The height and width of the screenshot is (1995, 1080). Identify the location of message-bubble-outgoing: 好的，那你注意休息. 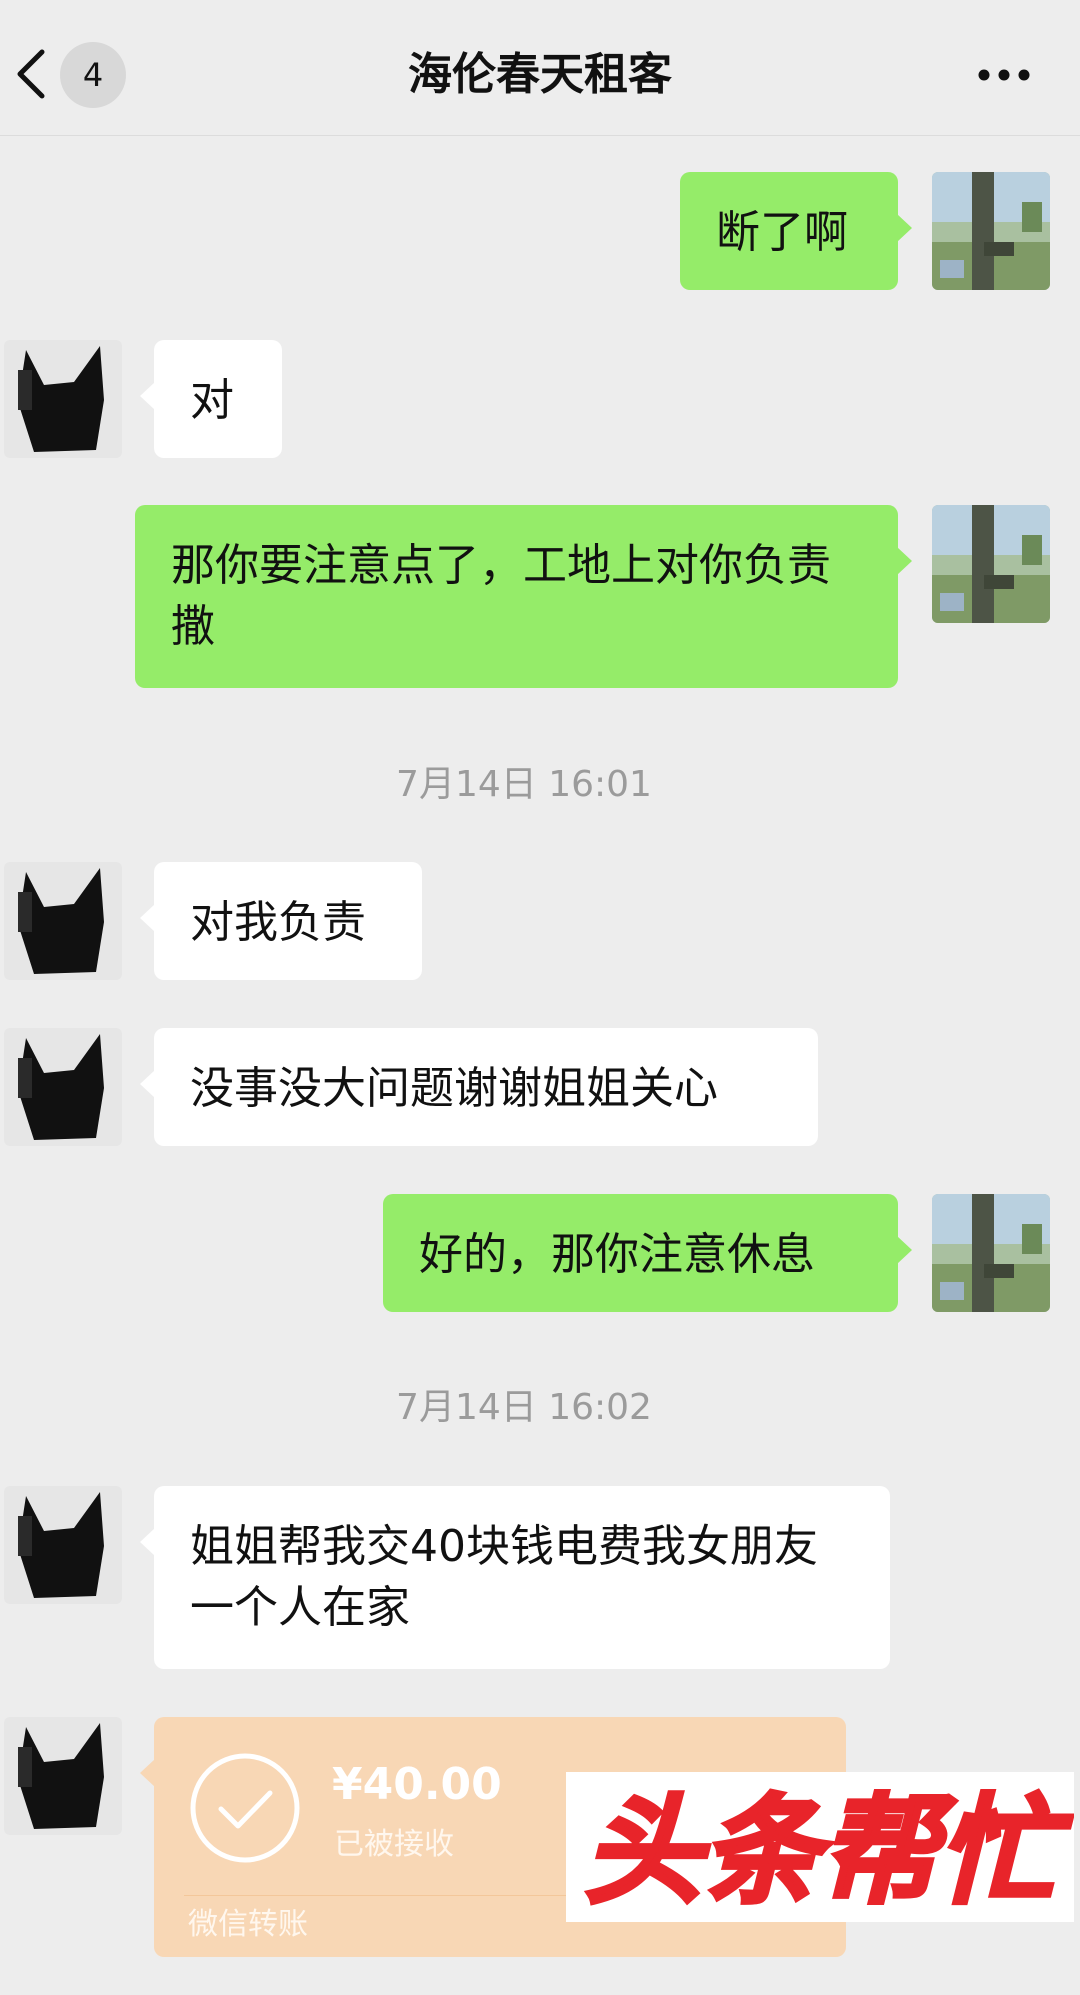
(647, 1253).